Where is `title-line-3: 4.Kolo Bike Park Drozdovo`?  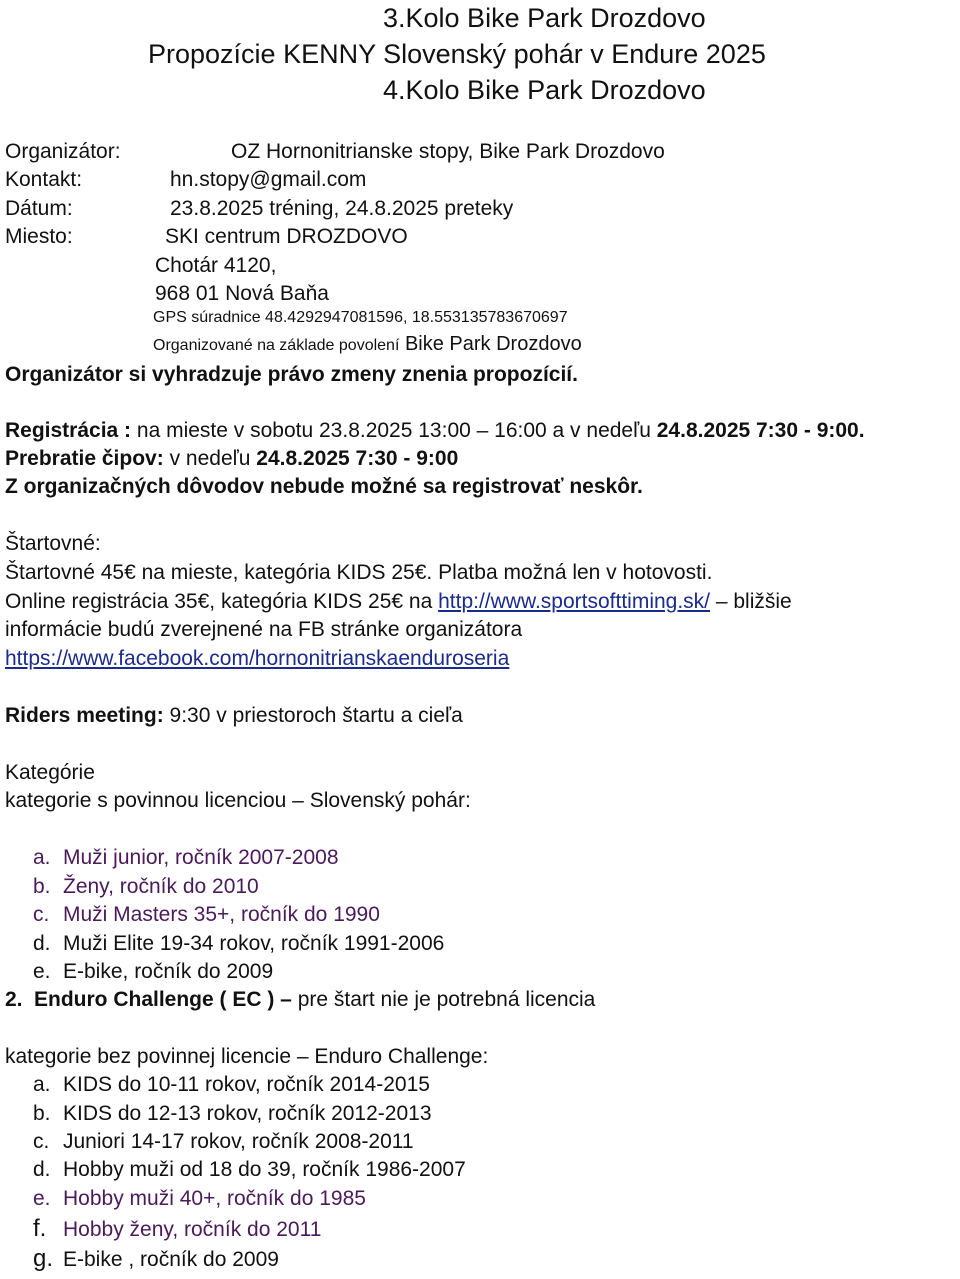
title-line-3: 4.Kolo Bike Park Drozdovo is located at coordinates (544, 90).